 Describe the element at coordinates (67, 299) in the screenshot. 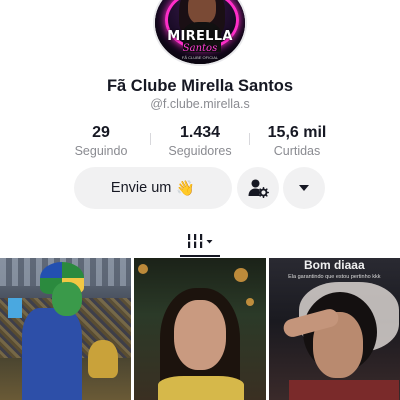

I see `fan-face` at that location.